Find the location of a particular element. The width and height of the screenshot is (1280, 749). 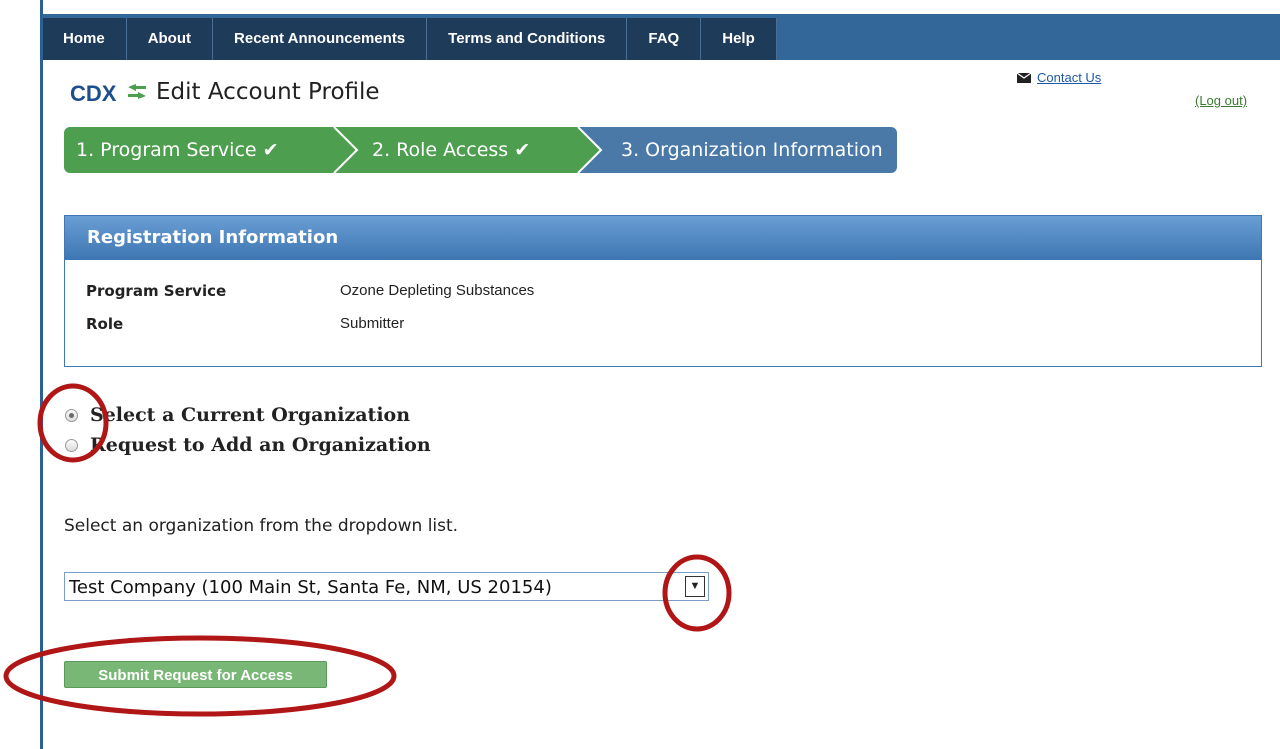

contact-us: Contact Us is located at coordinates (1059, 77).